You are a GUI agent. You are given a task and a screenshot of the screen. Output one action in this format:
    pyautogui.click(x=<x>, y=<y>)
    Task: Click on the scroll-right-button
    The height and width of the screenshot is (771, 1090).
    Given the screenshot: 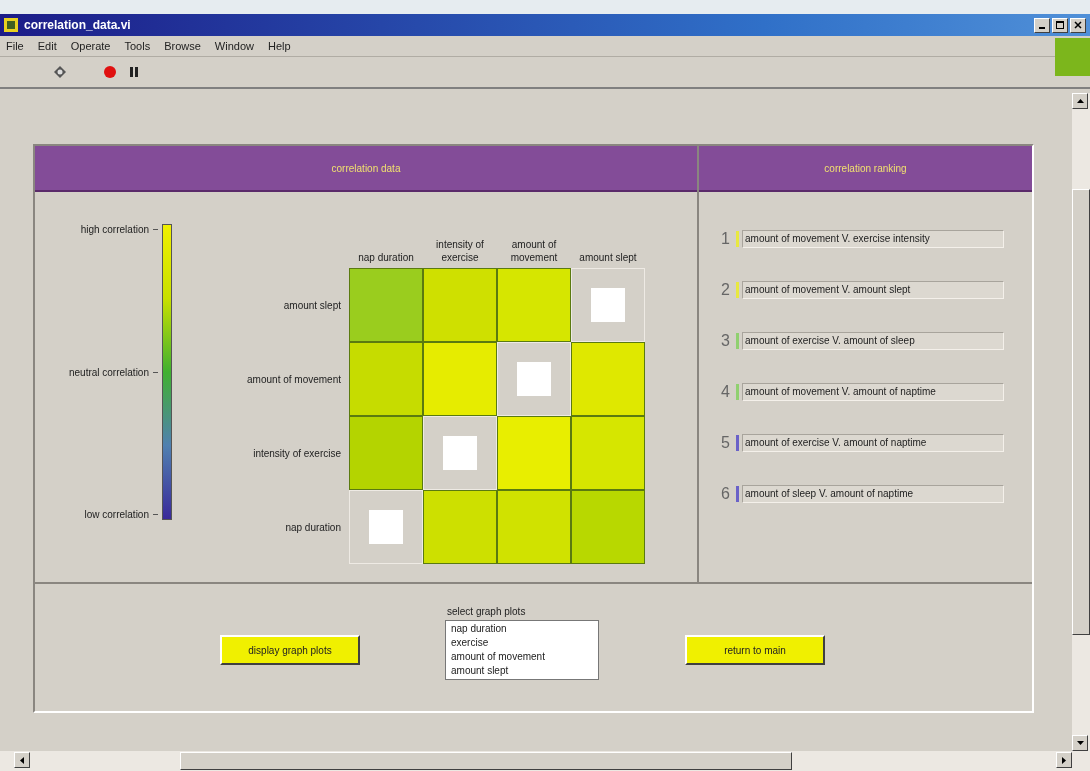 What is the action you would take?
    pyautogui.click(x=1064, y=760)
    